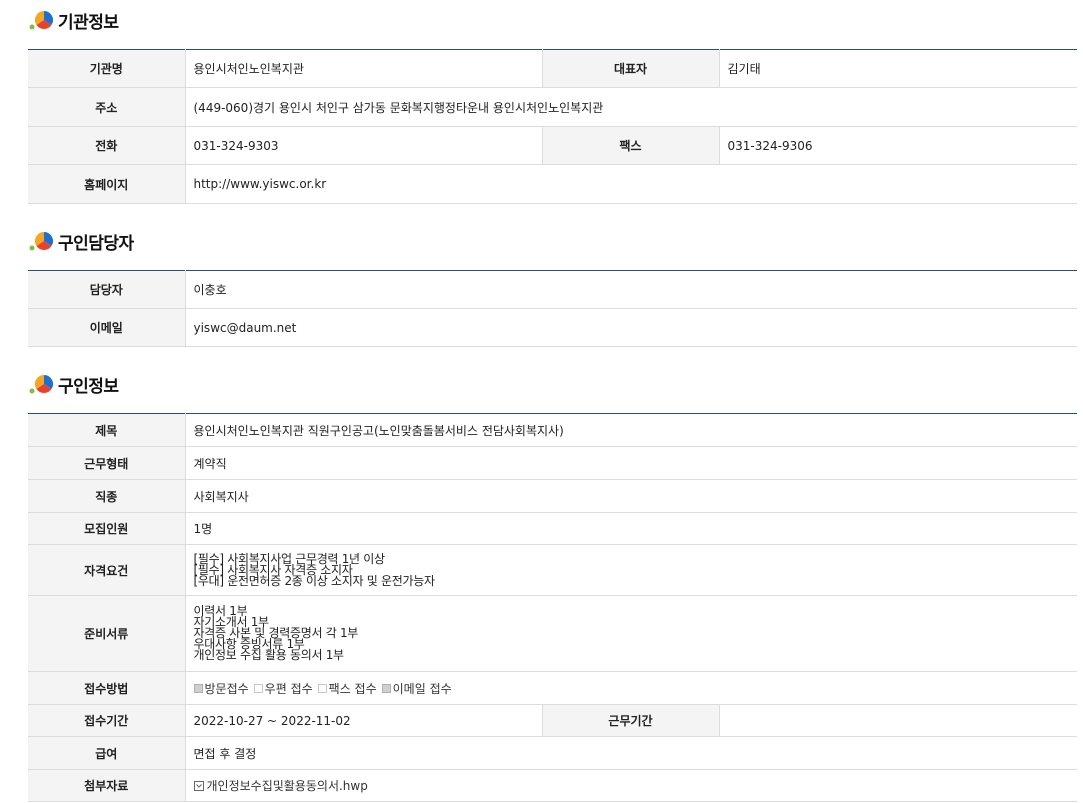  I want to click on section-title-contact: 구인담당자, so click(81, 241).